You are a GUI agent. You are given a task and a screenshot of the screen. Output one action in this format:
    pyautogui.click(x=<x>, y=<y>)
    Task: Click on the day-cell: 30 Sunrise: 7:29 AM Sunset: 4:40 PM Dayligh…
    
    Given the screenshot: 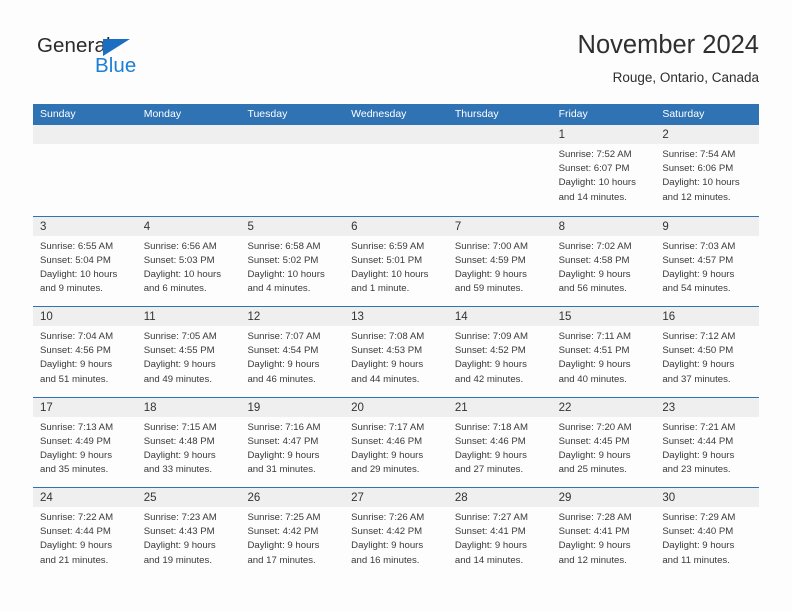 What is the action you would take?
    pyautogui.click(x=707, y=533)
    